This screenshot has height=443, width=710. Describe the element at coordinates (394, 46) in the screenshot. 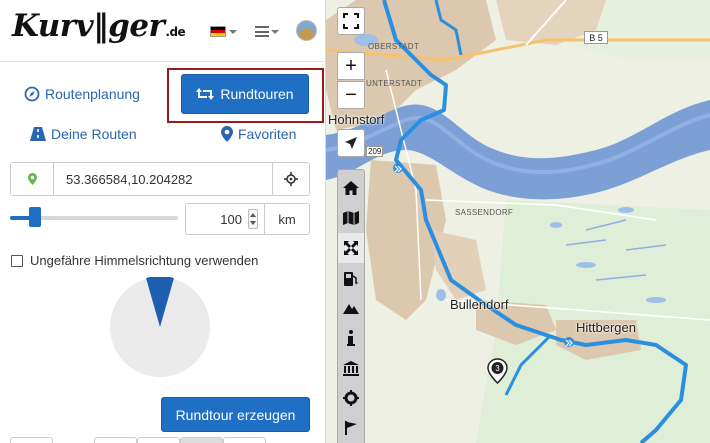

I see `map-label-oberstadt: OBERSTADT` at that location.